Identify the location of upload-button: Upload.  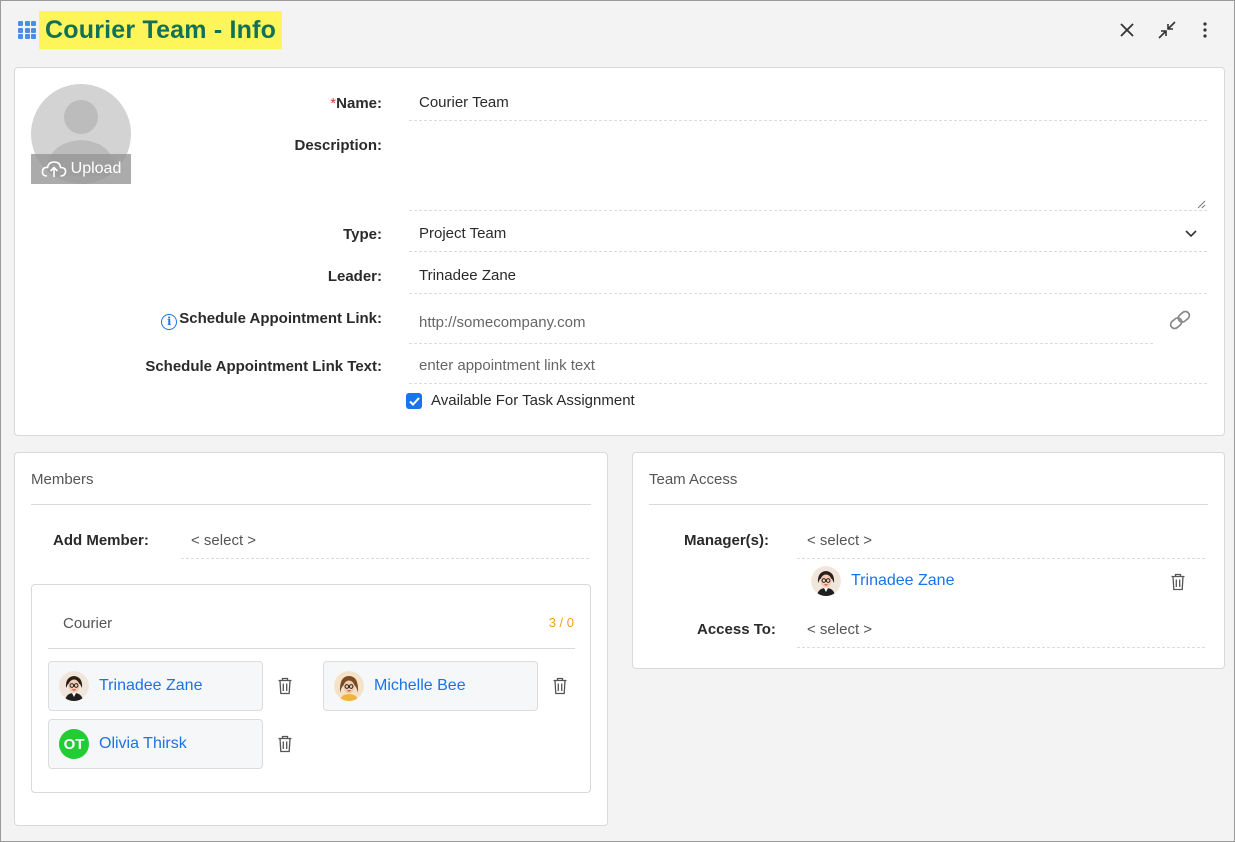
(81, 169).